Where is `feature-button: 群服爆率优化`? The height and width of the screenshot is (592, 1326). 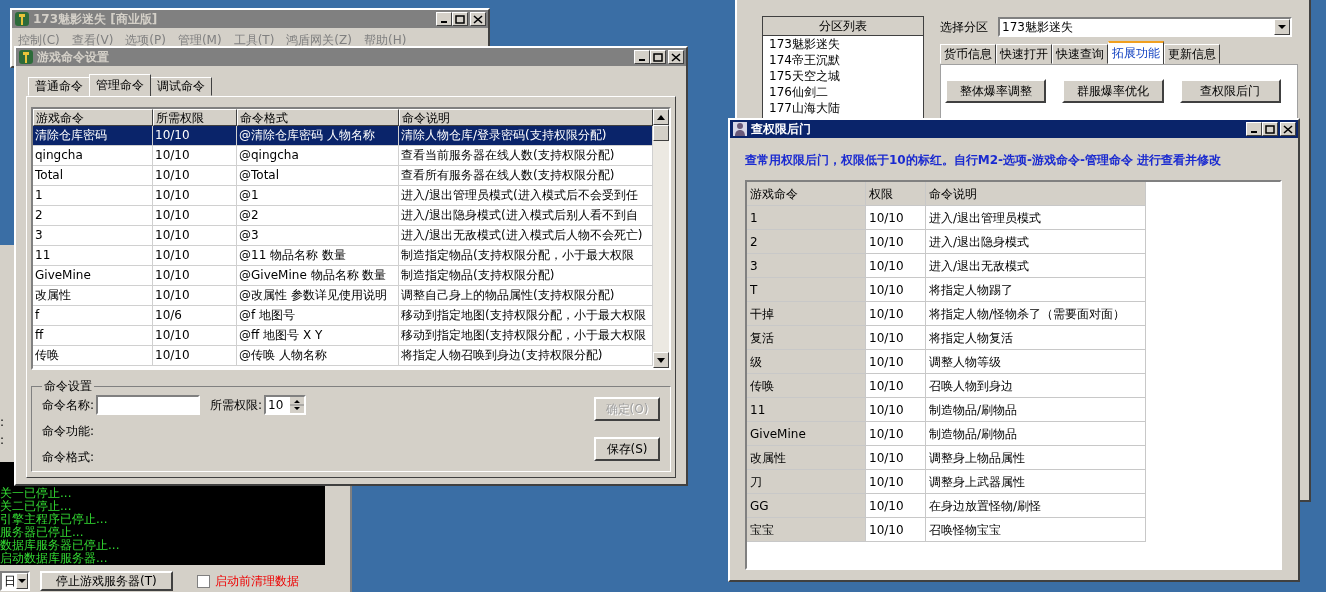
feature-button: 群服爆率优化 is located at coordinates (1113, 91).